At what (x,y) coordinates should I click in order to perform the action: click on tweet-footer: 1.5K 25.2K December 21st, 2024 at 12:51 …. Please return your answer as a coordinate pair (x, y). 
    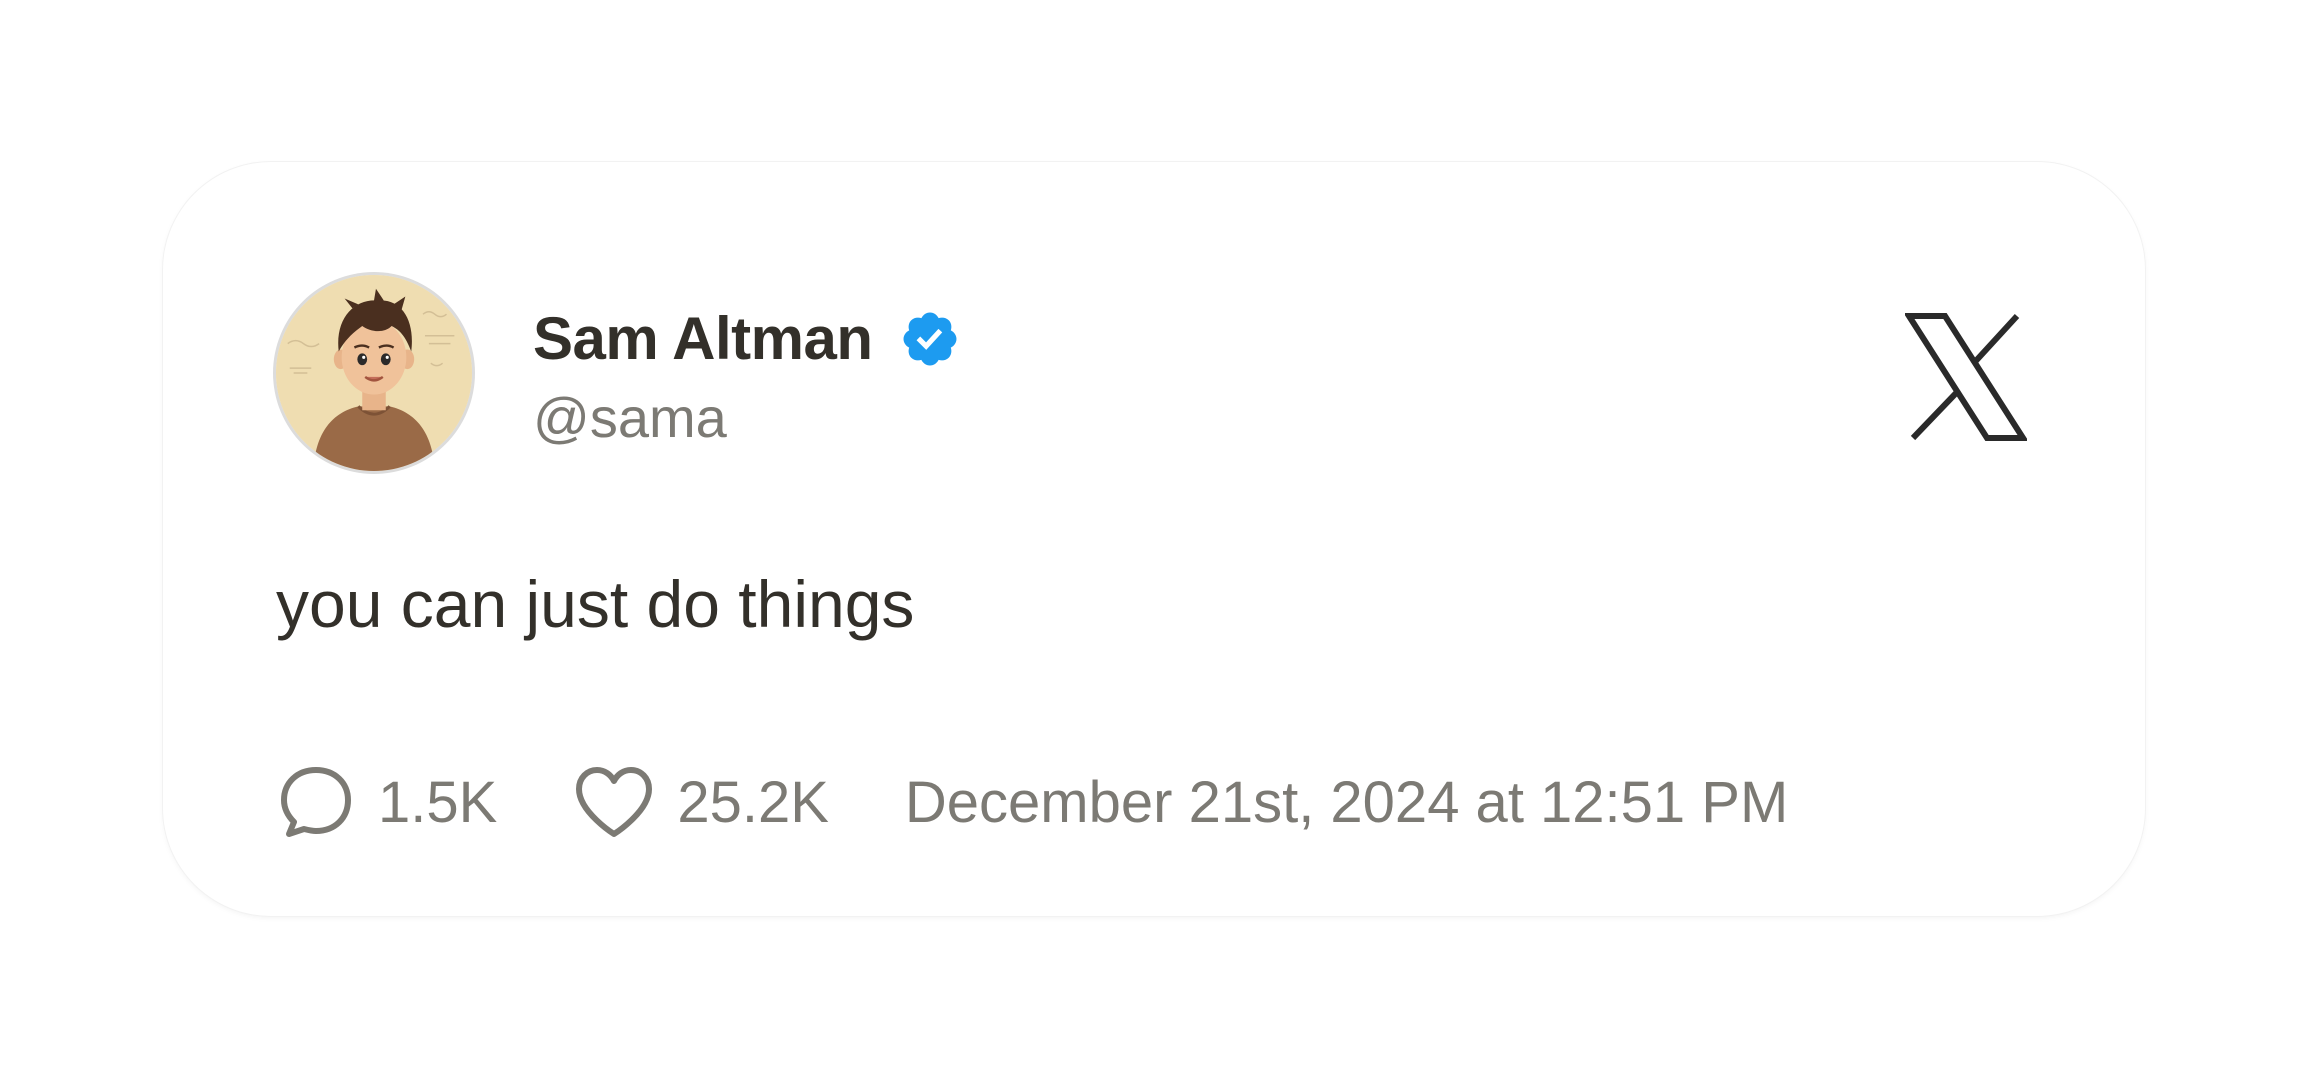
    Looking at the image, I should click on (1032, 802).